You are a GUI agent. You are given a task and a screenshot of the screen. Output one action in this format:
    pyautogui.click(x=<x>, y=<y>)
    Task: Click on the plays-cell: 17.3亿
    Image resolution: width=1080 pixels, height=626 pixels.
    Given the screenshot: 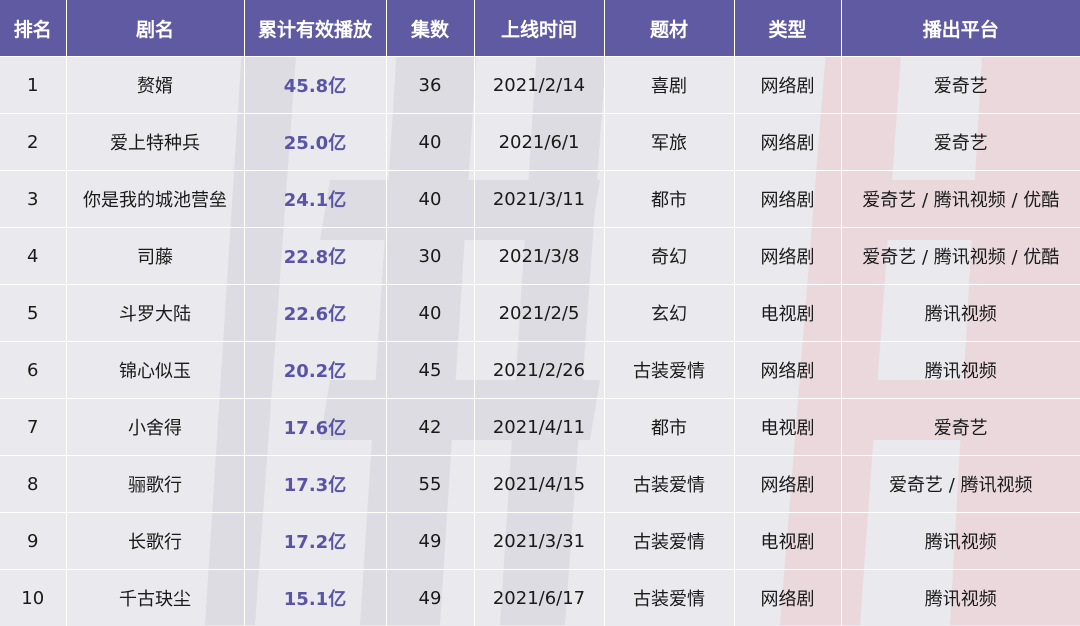 What is the action you would take?
    pyautogui.click(x=315, y=484)
    